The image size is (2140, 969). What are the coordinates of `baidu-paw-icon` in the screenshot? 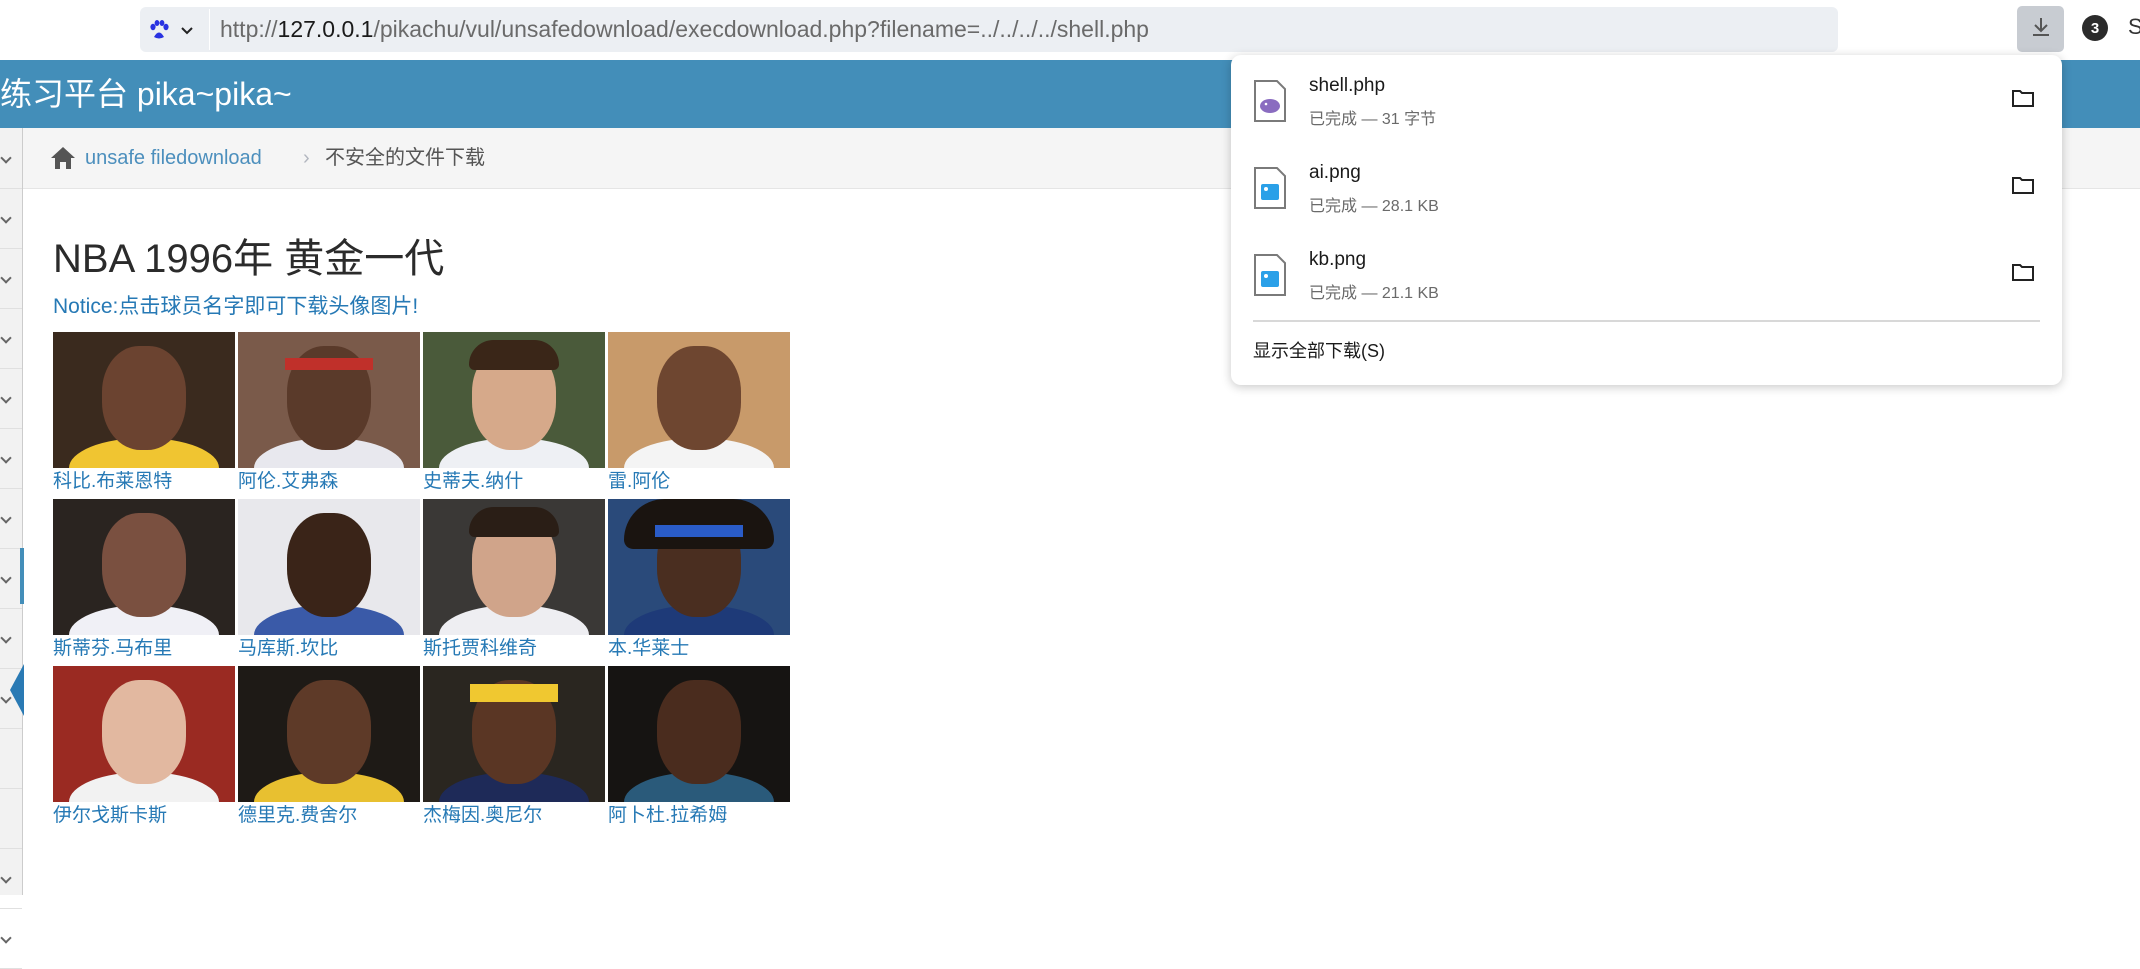 It's located at (159, 30).